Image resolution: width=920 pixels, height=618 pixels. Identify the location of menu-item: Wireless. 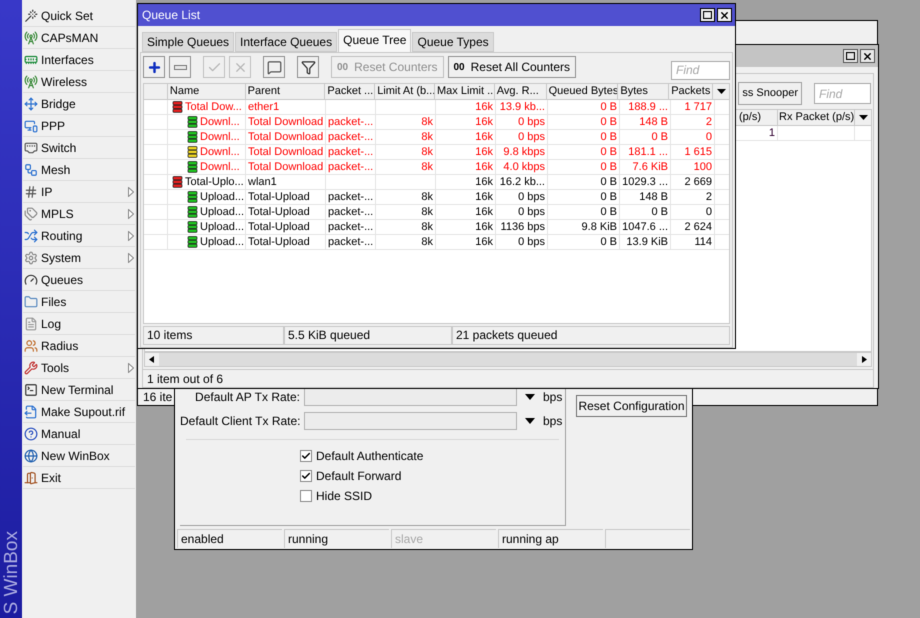
(79, 82).